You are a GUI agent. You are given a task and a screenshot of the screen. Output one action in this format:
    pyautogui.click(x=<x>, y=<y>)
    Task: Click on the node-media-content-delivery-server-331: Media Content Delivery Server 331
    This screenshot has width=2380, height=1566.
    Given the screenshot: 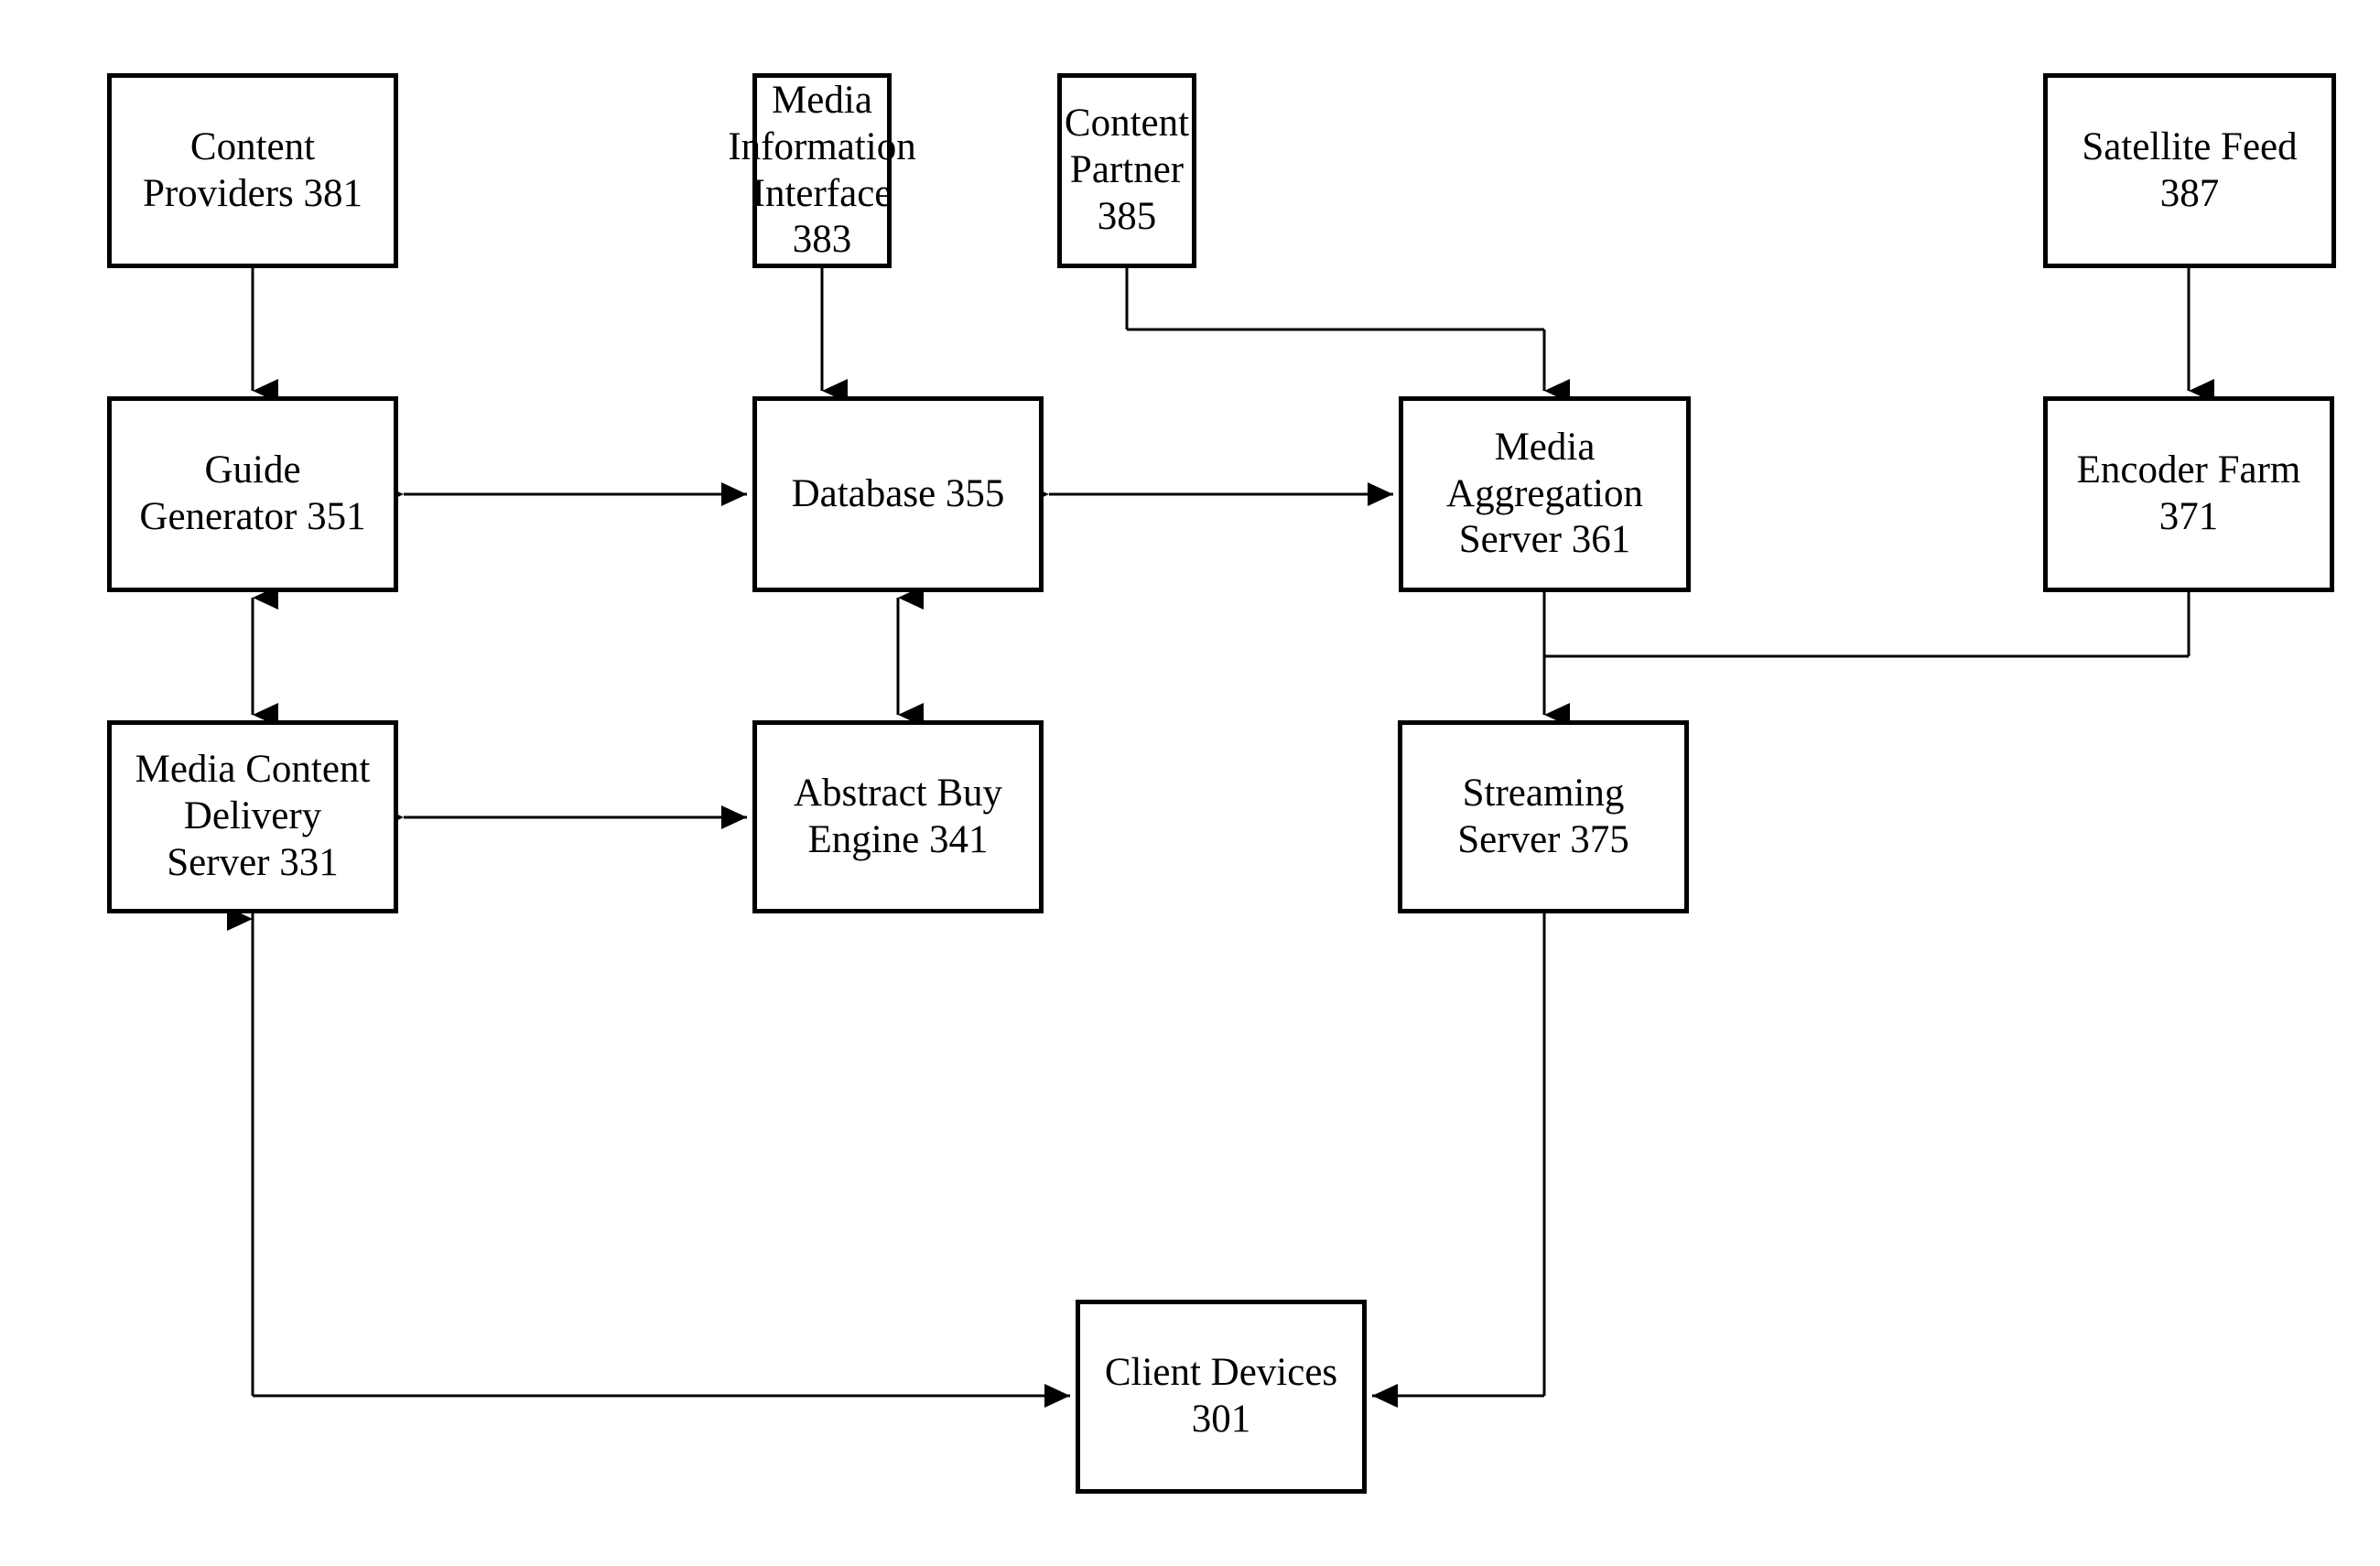 What is the action you would take?
    pyautogui.click(x=252, y=816)
    